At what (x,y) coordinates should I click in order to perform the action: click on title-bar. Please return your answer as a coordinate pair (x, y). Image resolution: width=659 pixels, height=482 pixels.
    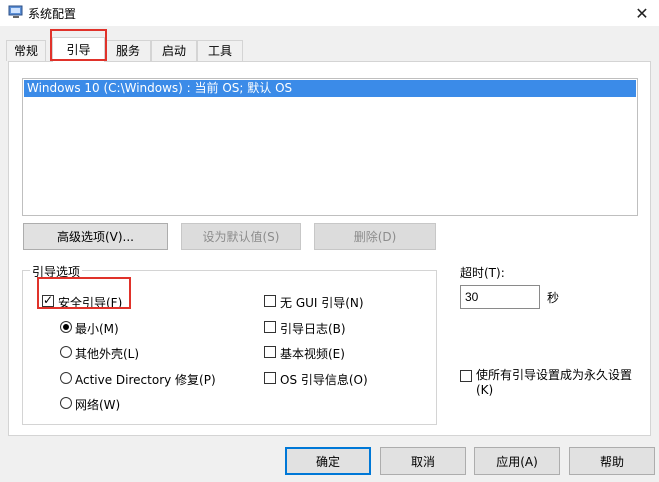
    Looking at the image, I should click on (329, 13).